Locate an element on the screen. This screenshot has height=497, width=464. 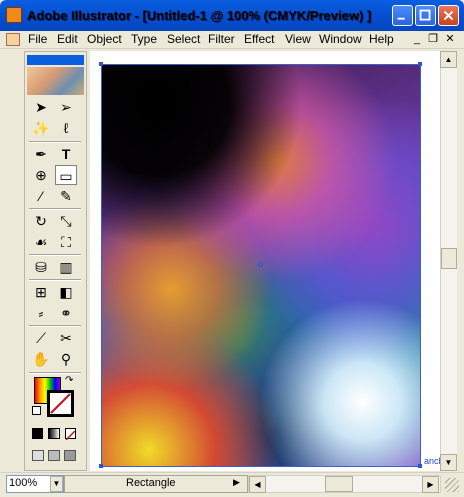
menu-object: Object is located at coordinates (104, 39).